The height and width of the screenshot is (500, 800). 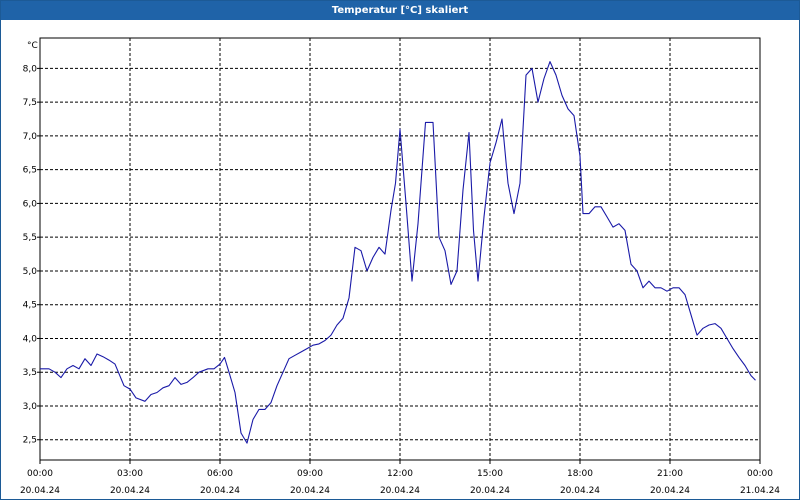 I want to click on y-tick-label: 5,0, so click(x=30, y=272).